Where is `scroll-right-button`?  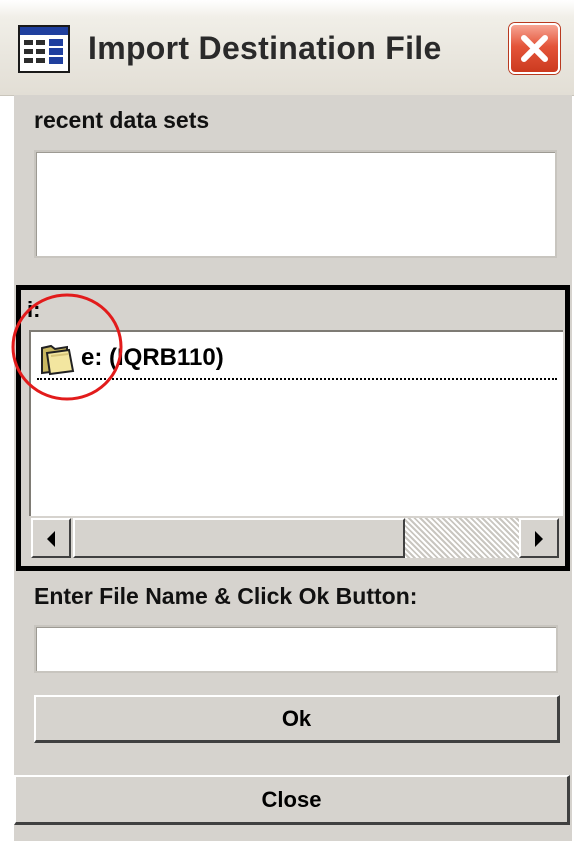
scroll-right-button is located at coordinates (539, 538).